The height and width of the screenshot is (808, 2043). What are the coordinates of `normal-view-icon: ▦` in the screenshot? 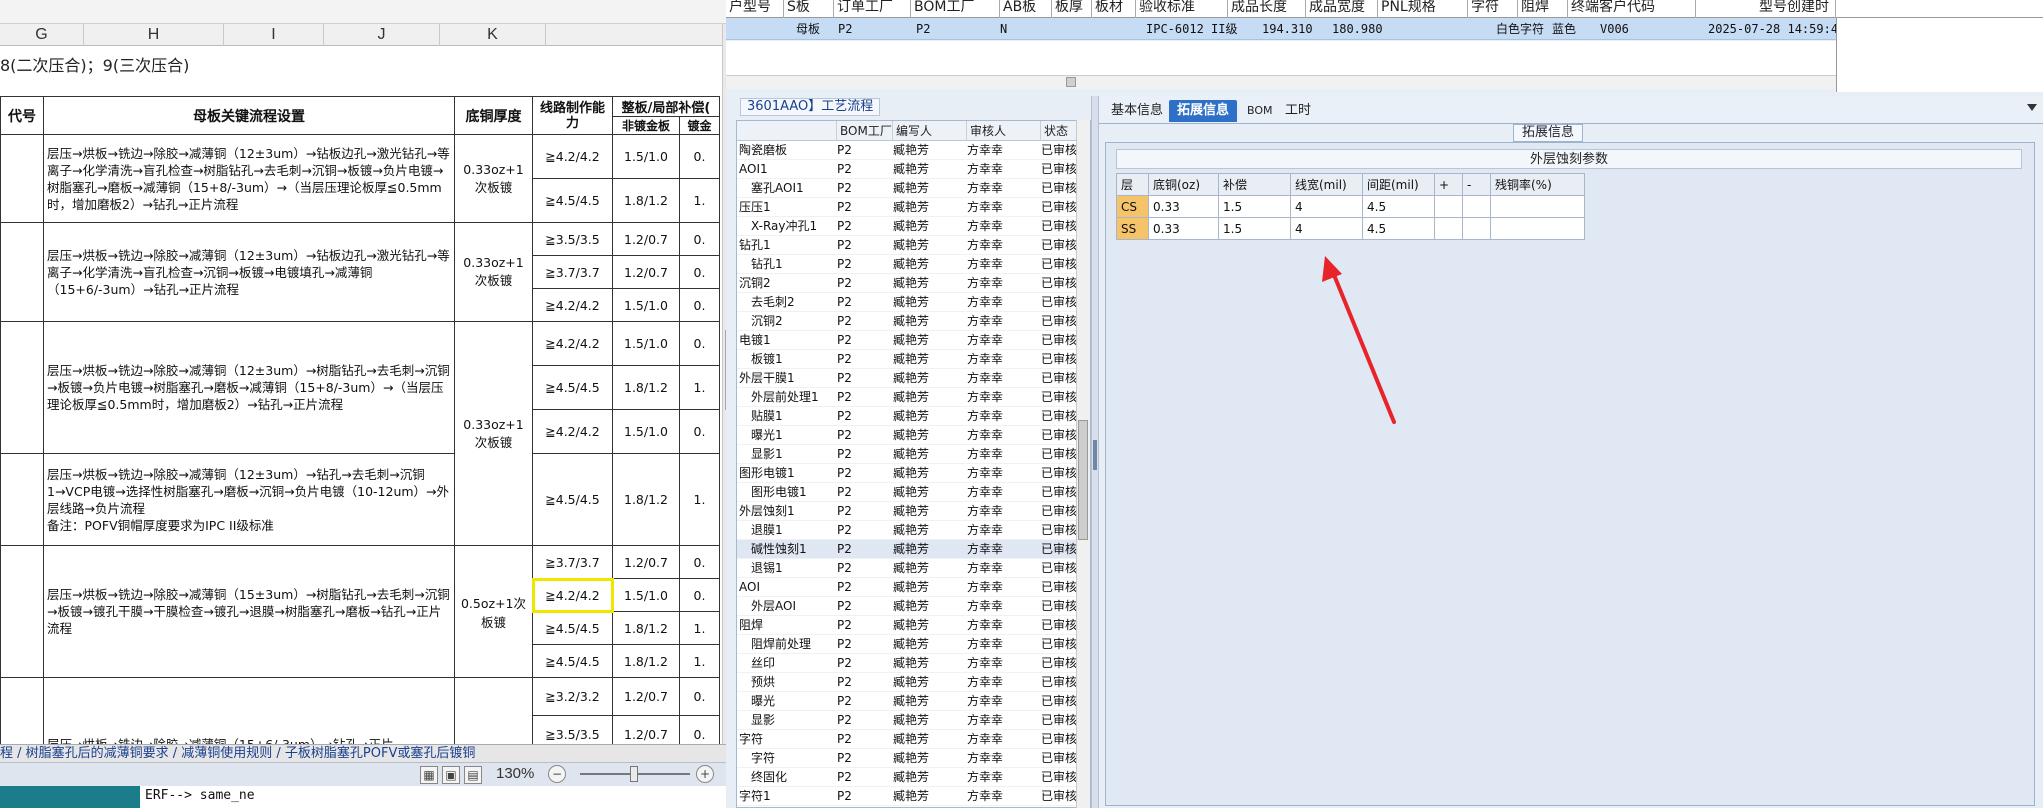 It's located at (429, 775).